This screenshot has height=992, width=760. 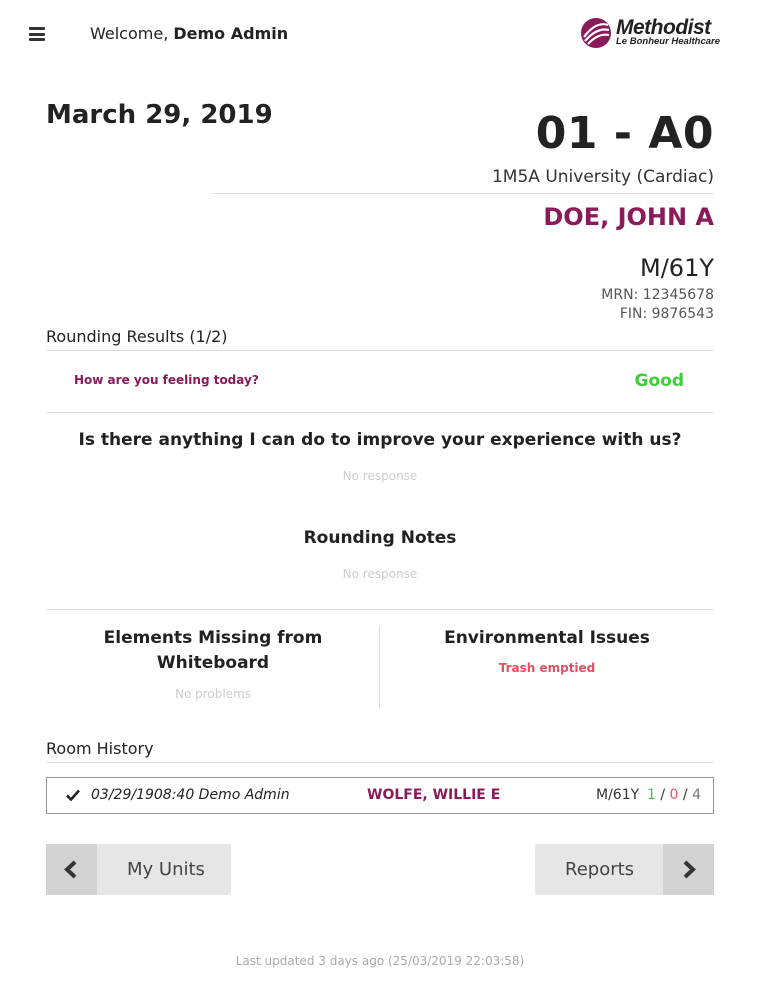 I want to click on rounding-notes-value: No response, so click(x=380, y=574).